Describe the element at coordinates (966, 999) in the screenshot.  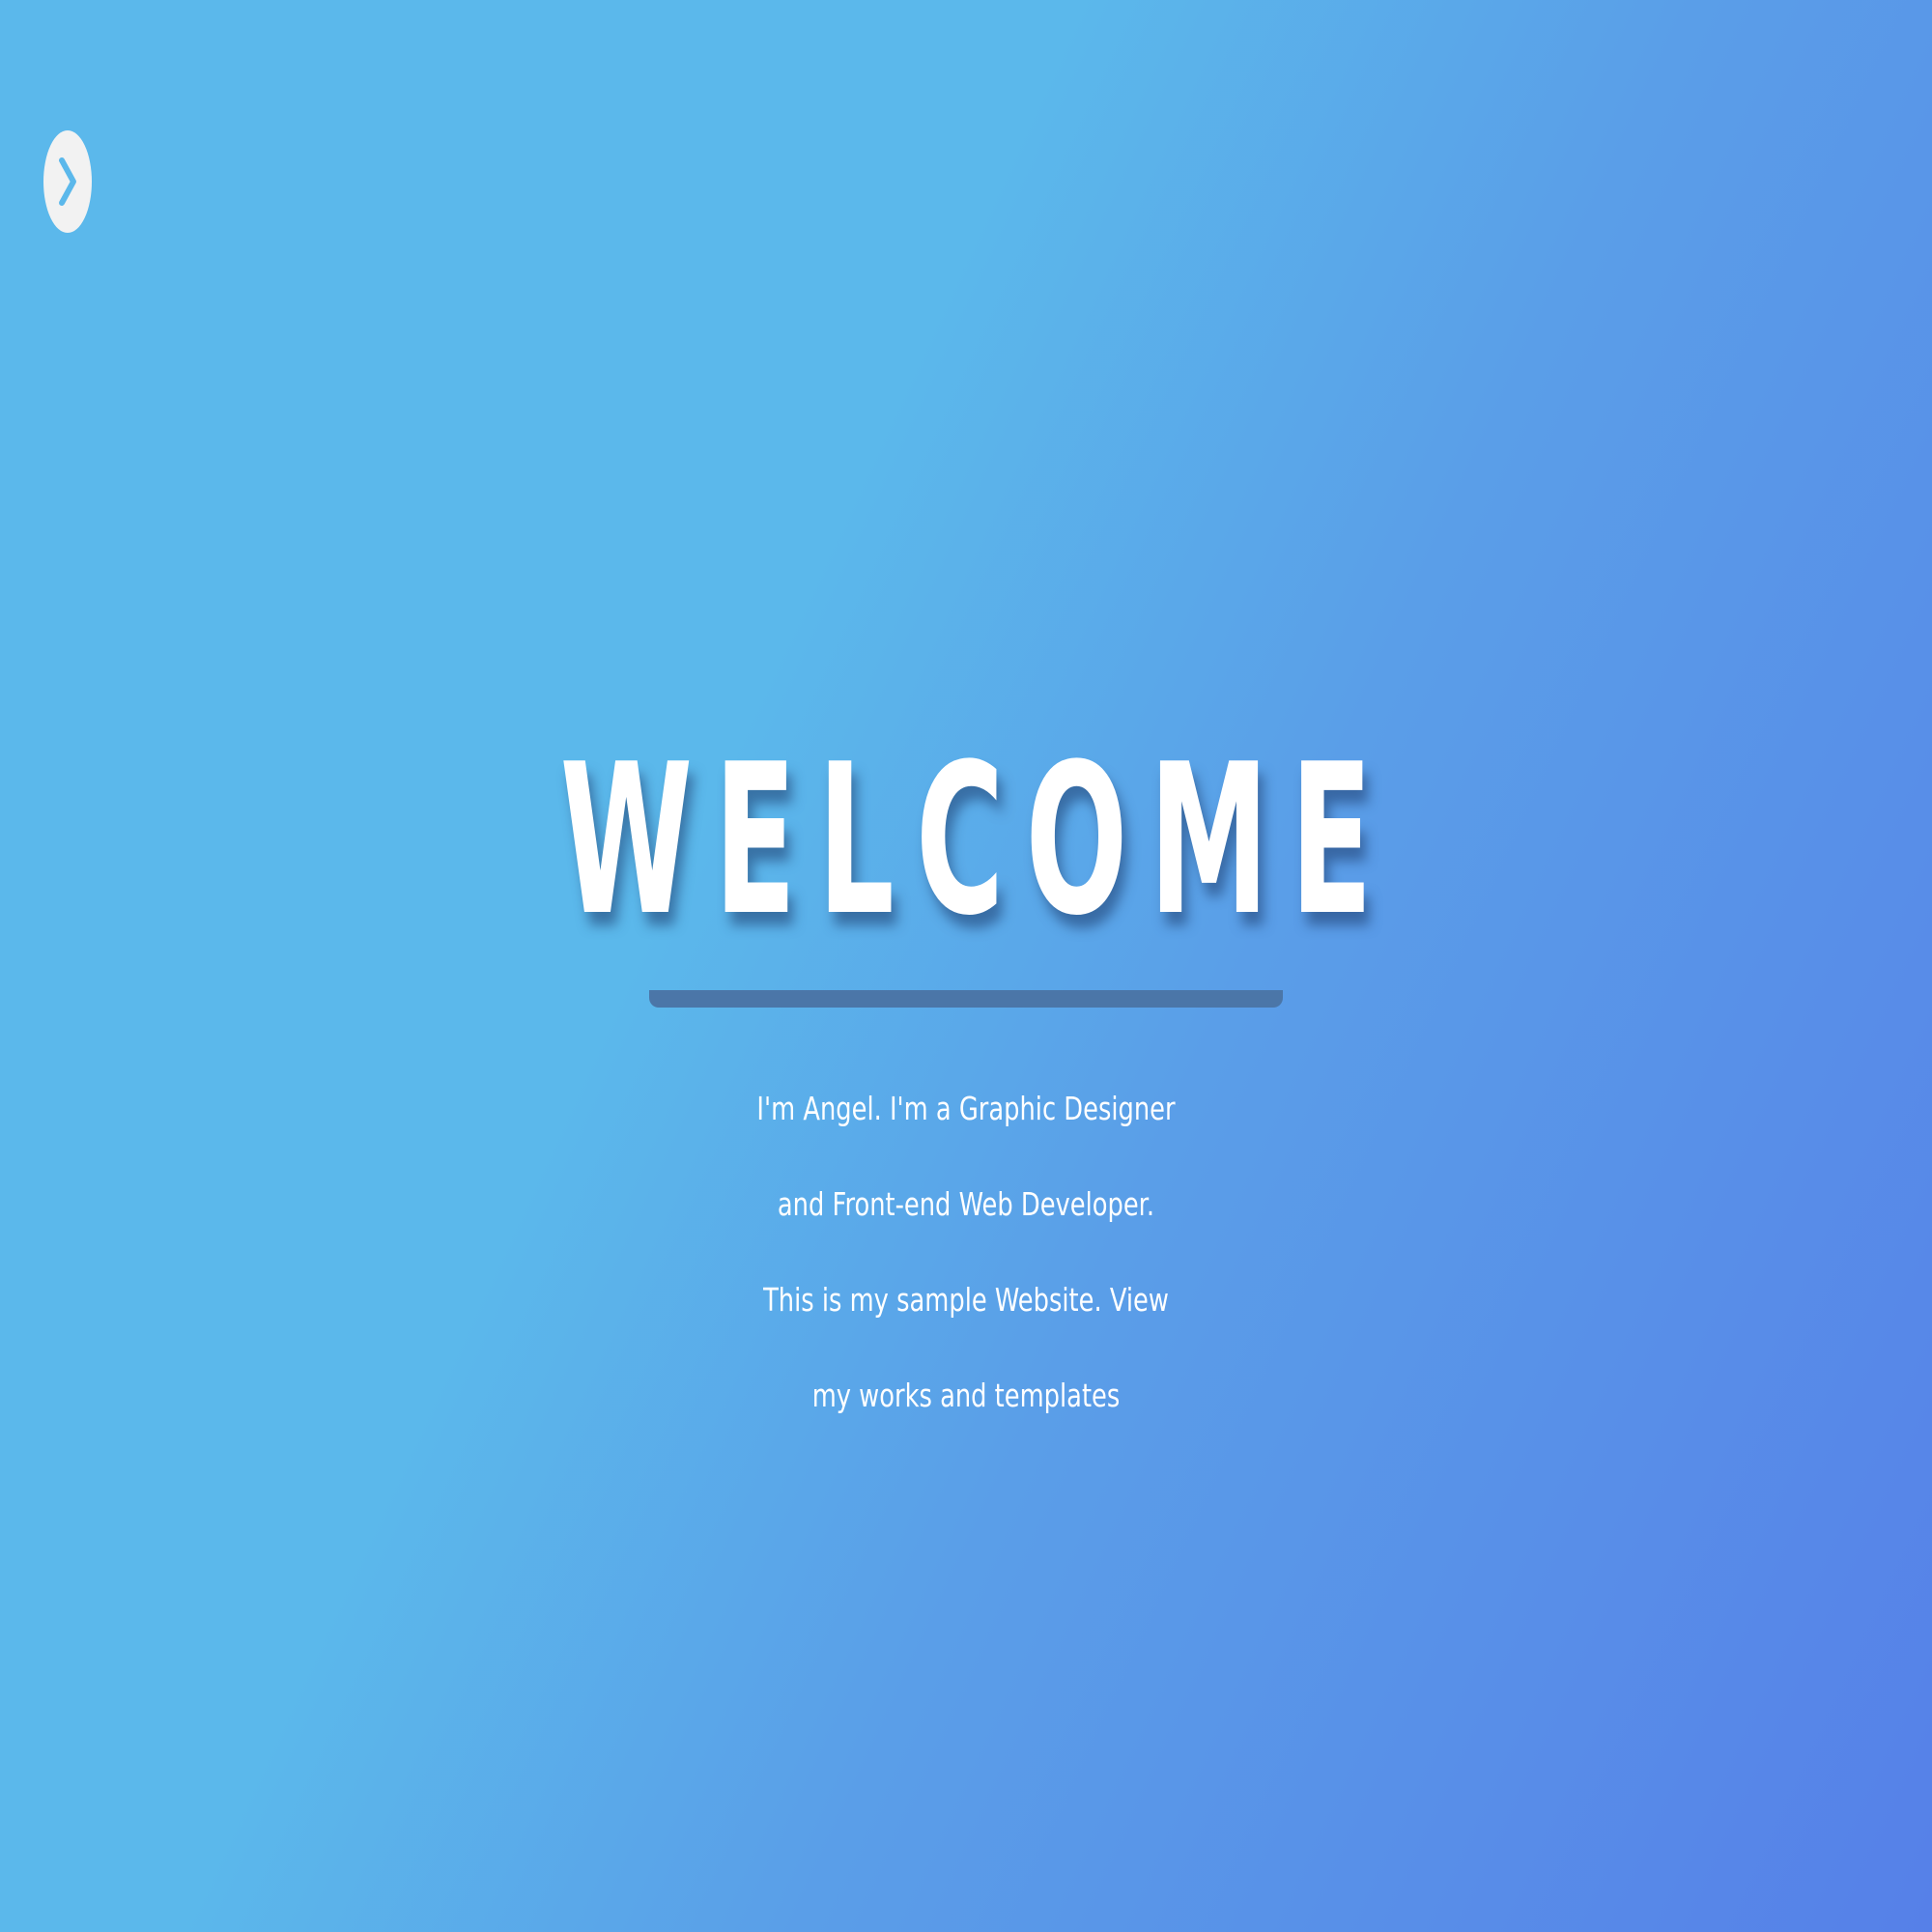
I see `title-underline` at that location.